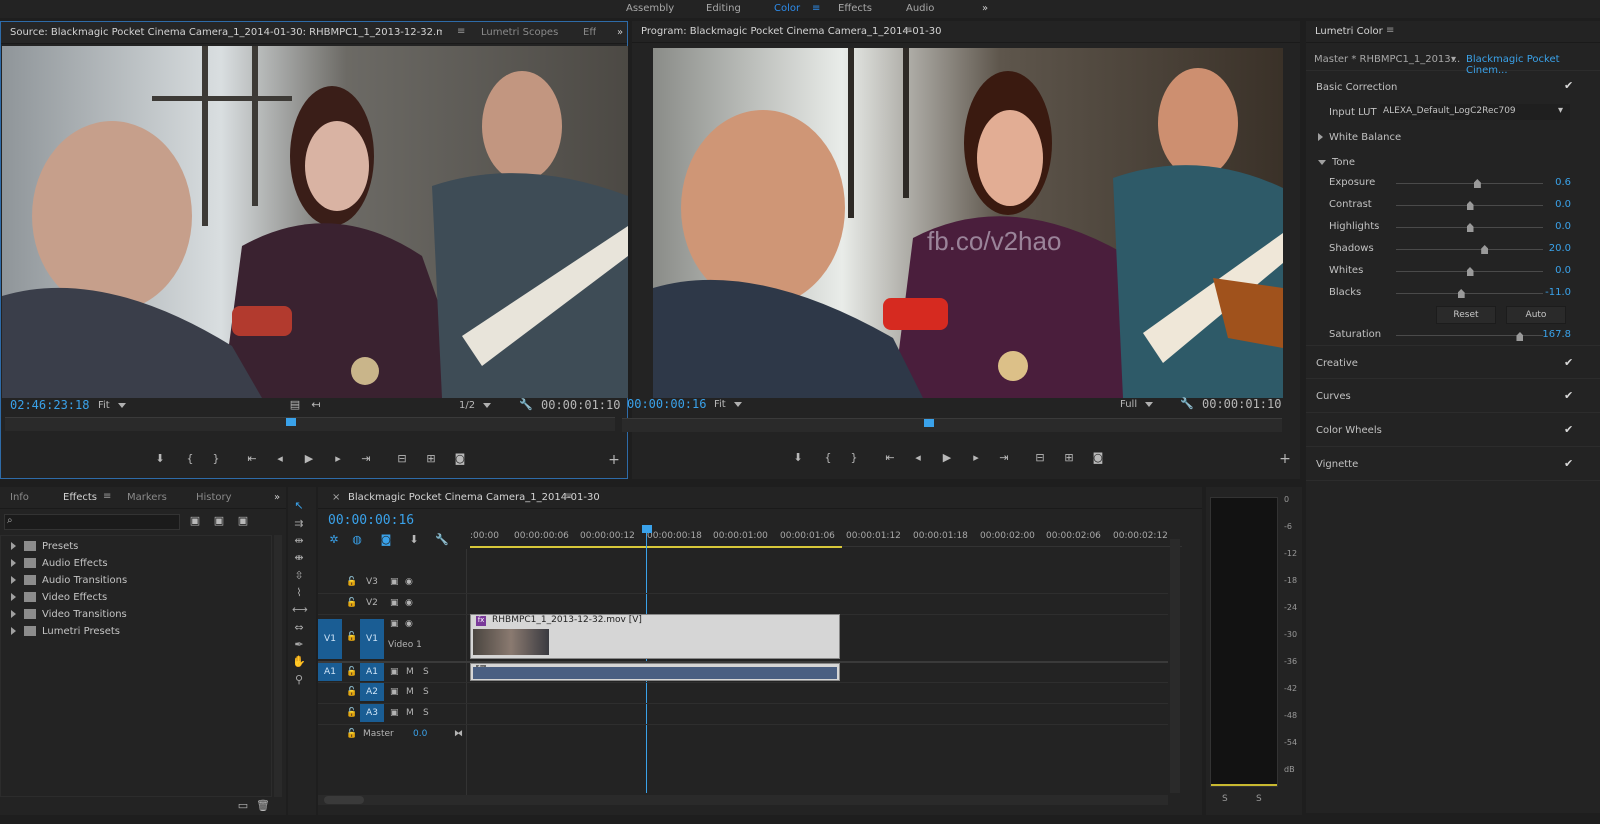  Describe the element at coordinates (69, 617) in the screenshot. I see `tree-item-video-transitions: Video Transitions` at that location.